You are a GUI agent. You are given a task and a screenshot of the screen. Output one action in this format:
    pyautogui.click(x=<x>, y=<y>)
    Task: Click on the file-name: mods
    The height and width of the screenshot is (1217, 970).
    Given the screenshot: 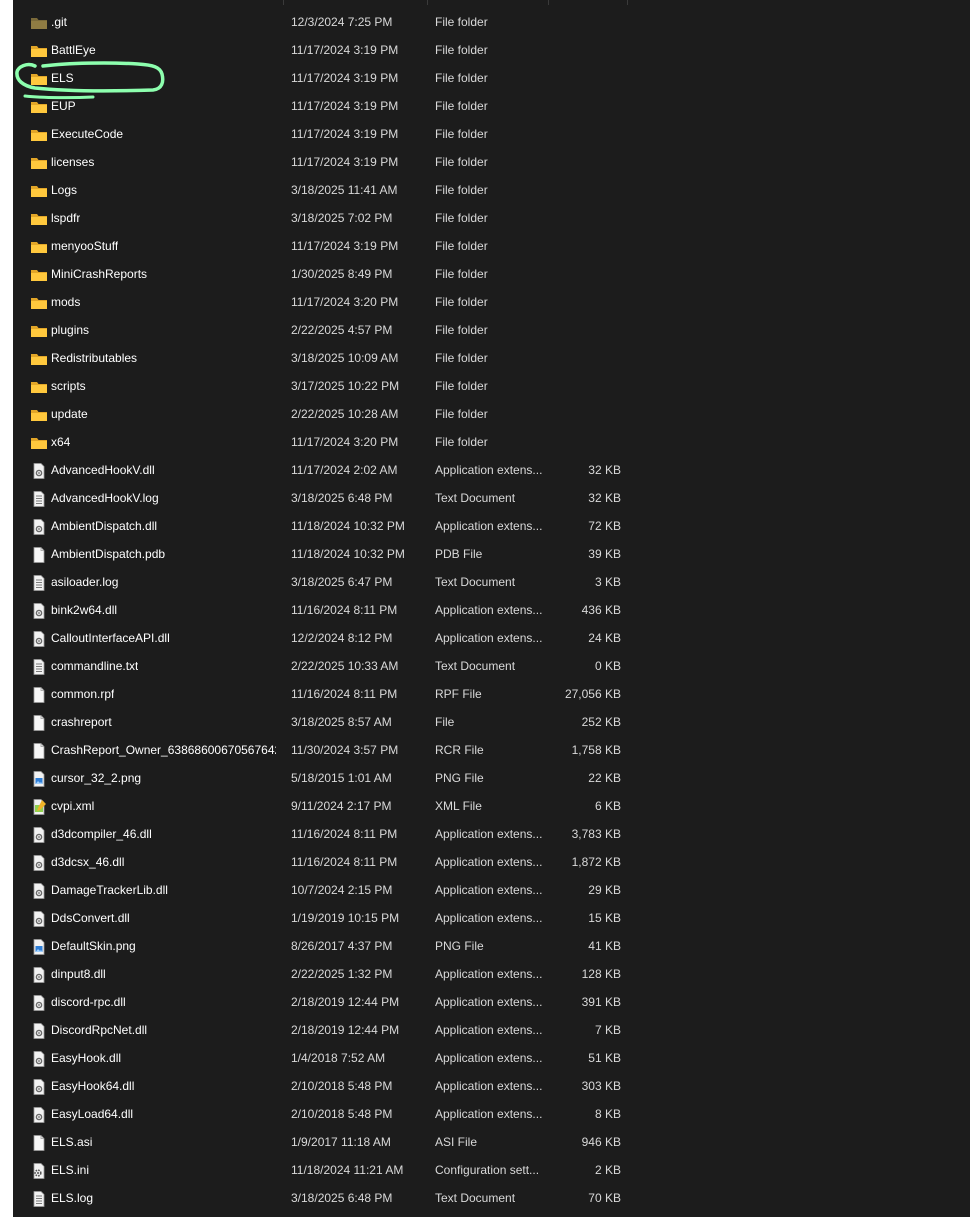 What is the action you would take?
    pyautogui.click(x=66, y=302)
    